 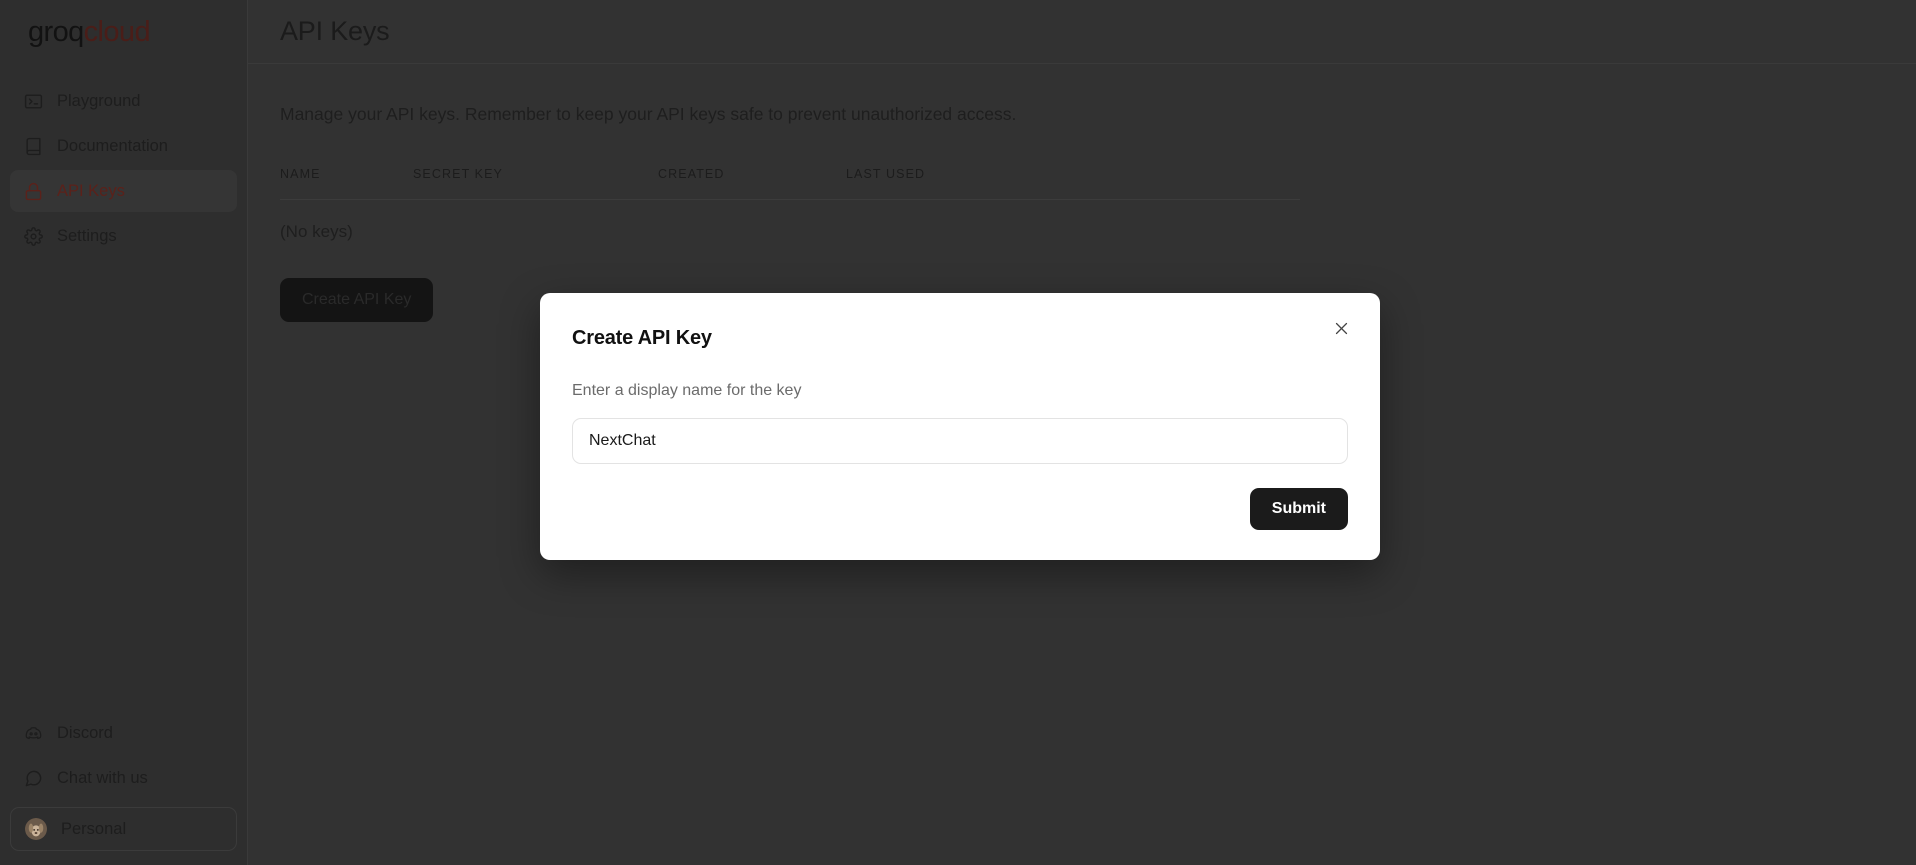 I want to click on submit-button: Submit, so click(x=1298, y=509).